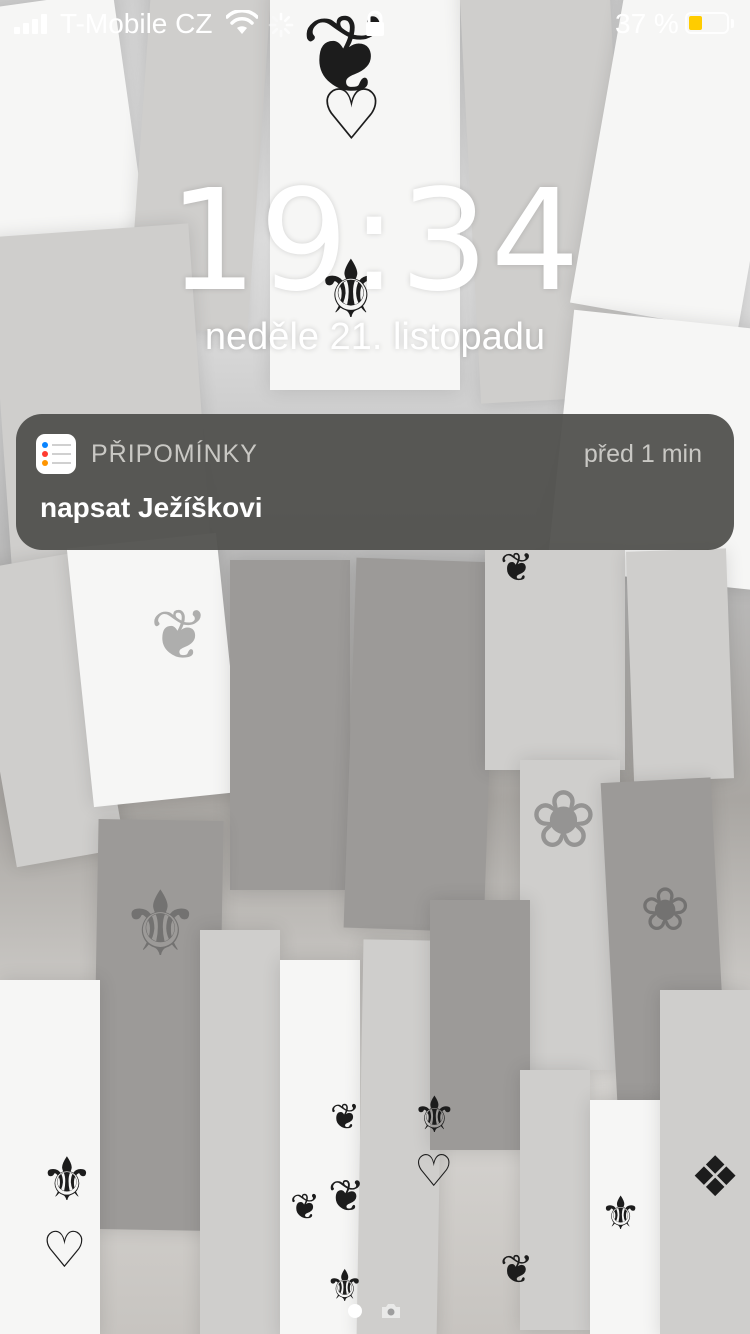  What do you see at coordinates (707, 23) in the screenshot?
I see `battery-icon` at bounding box center [707, 23].